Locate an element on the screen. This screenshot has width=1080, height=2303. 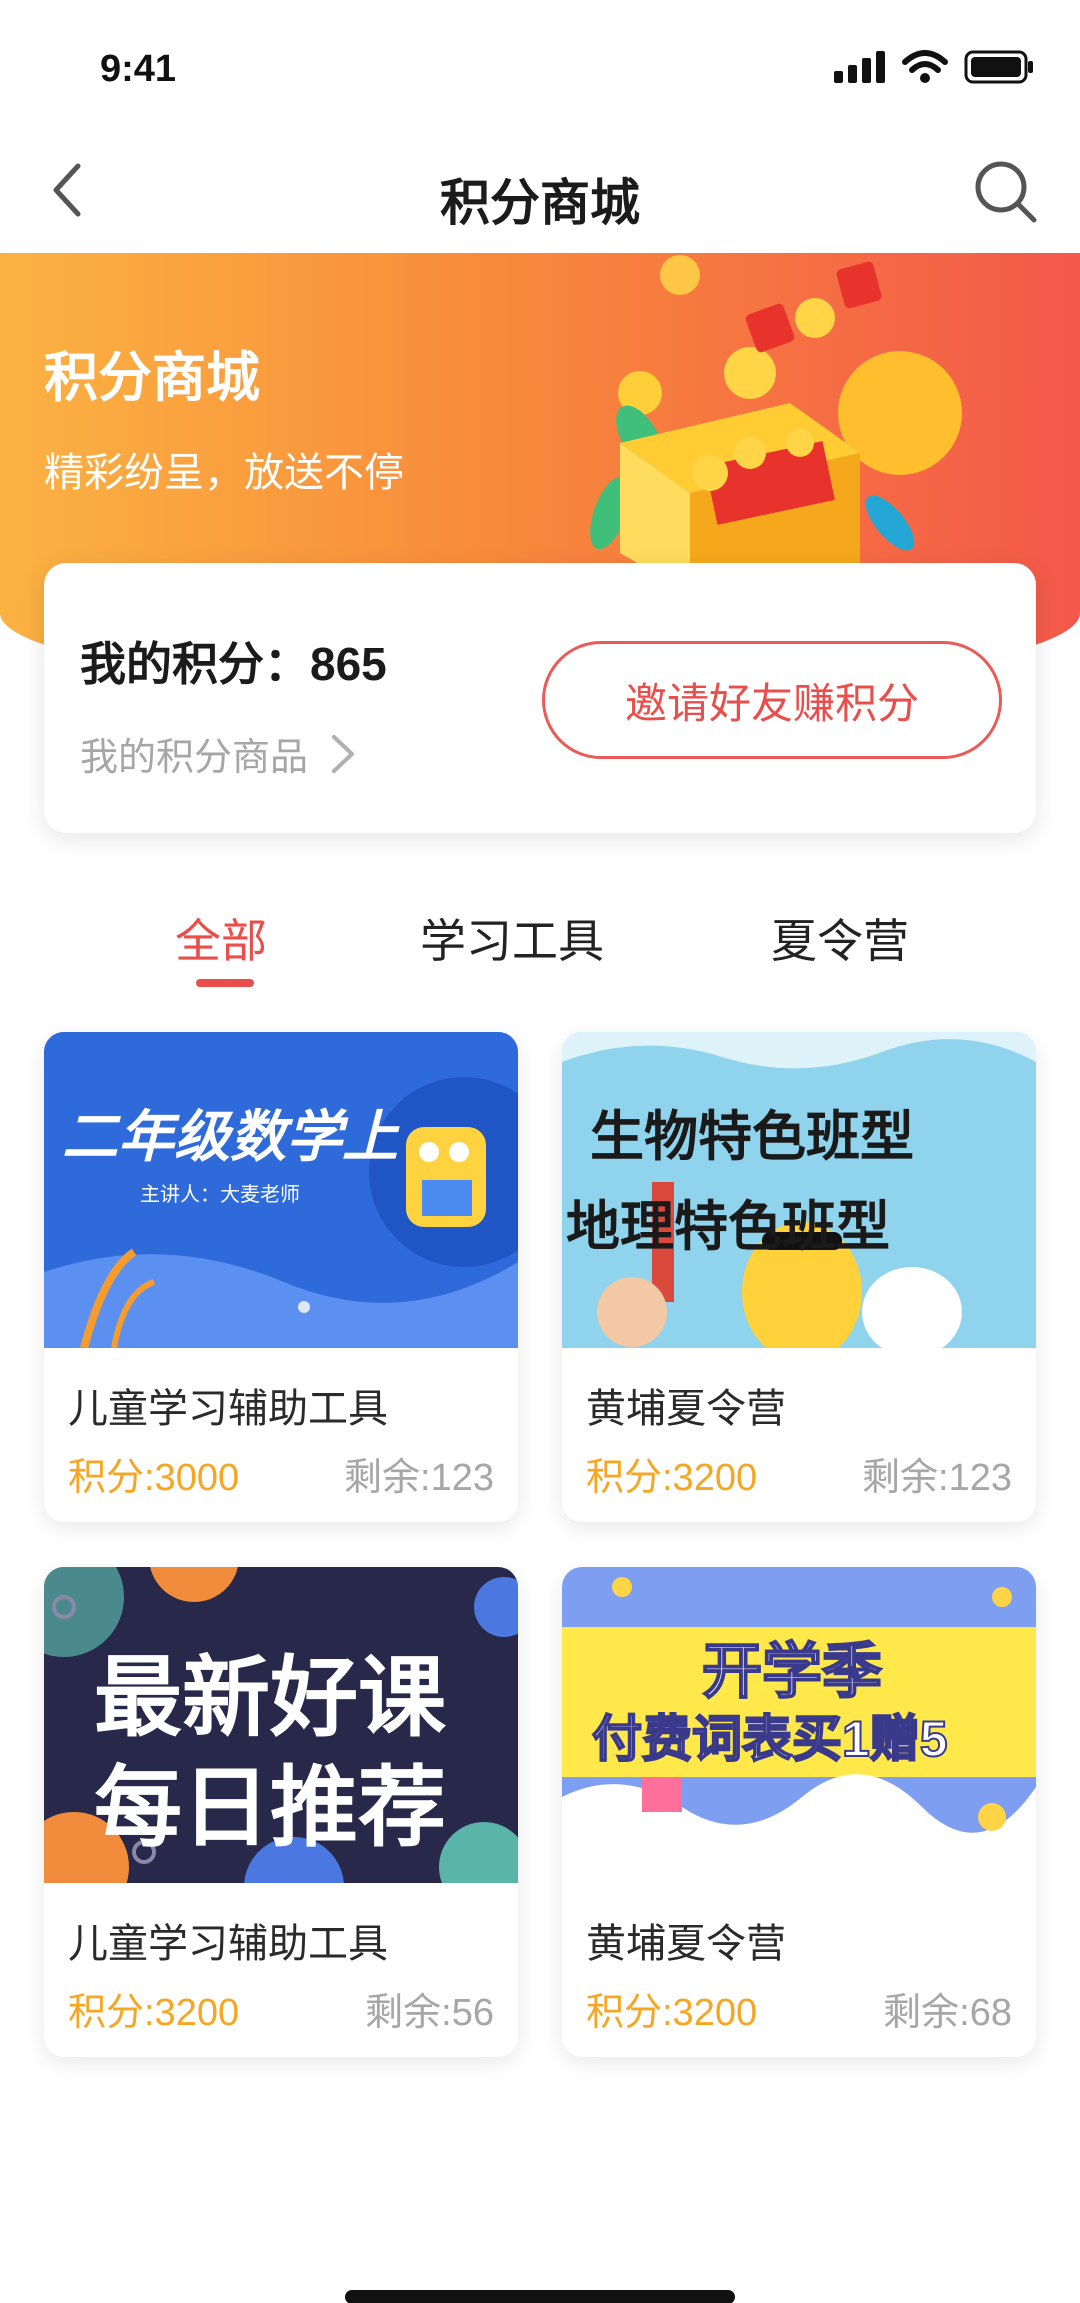
product-card: 生物特色班型 地理特色班型 黄埔夏令营 积分:3200 剩余:123 is located at coordinates (799, 1277).